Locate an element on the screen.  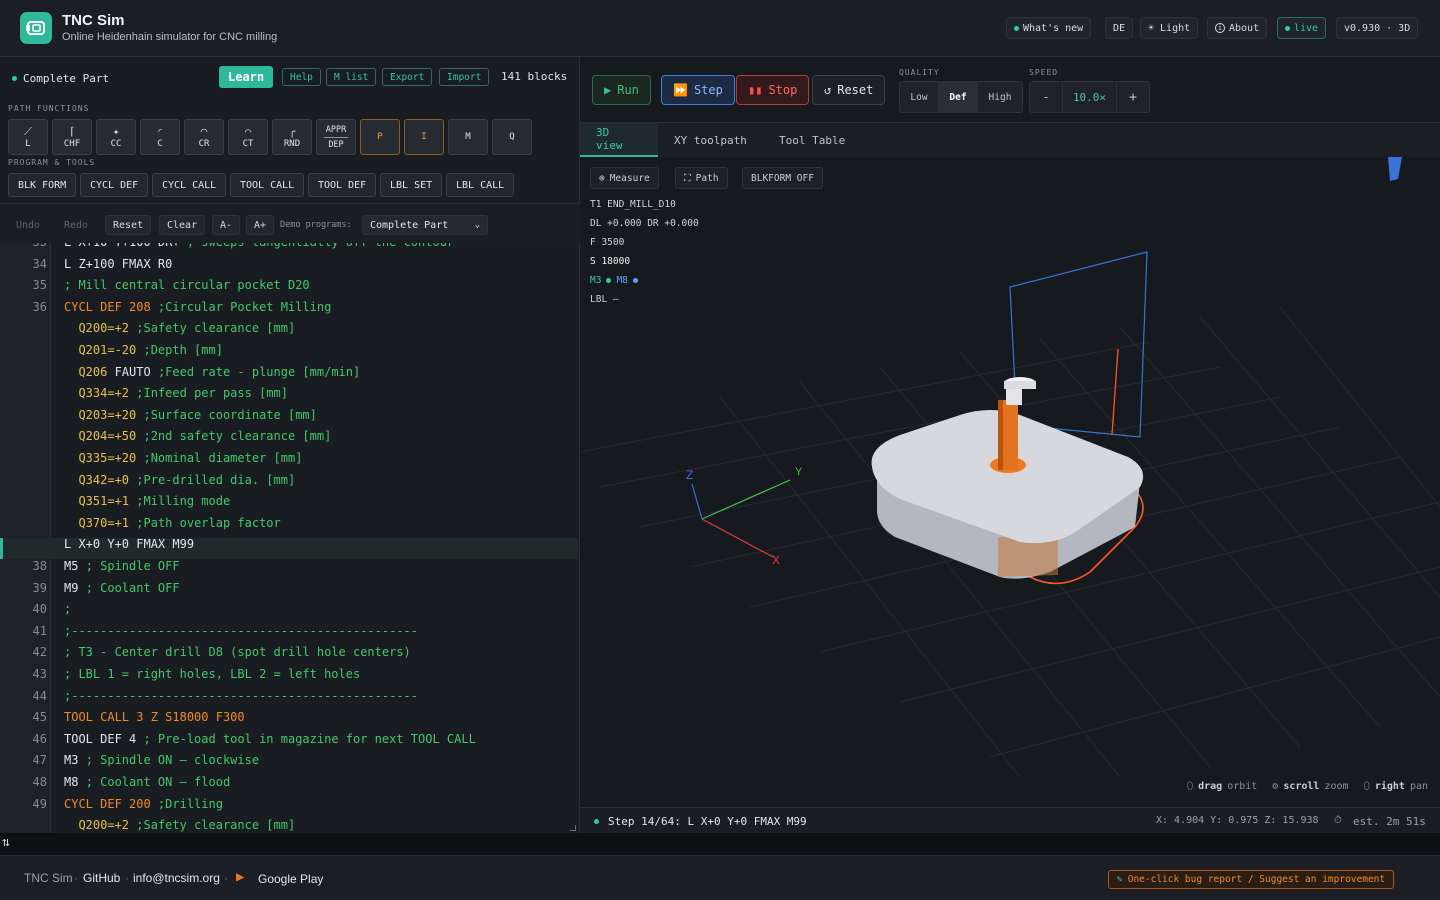
tab-xy-toolpath: XY toolpath is located at coordinates (710, 140).